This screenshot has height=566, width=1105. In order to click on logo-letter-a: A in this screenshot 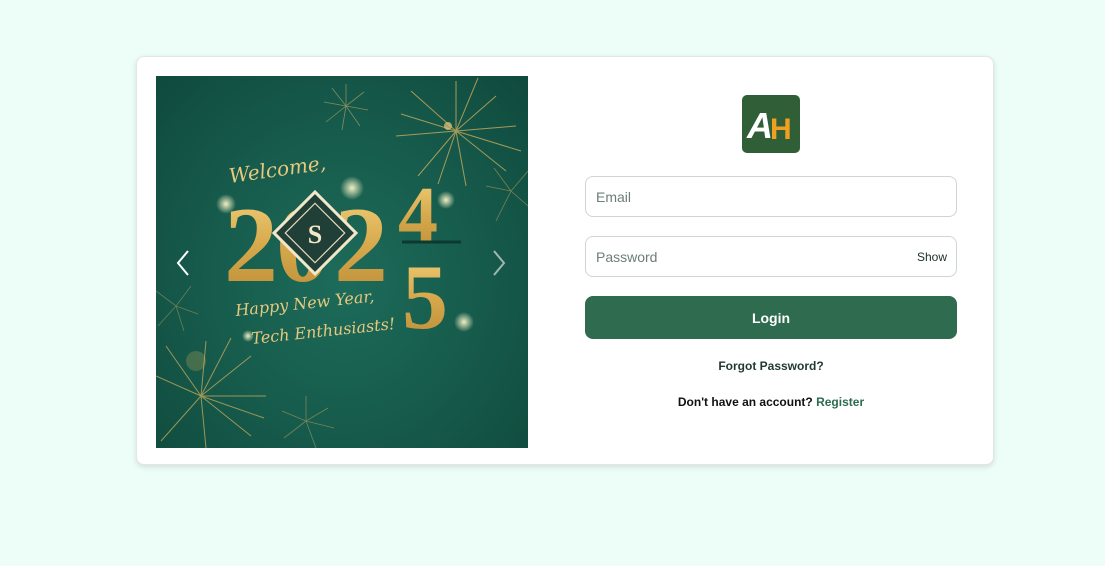, I will do `click(759, 125)`.